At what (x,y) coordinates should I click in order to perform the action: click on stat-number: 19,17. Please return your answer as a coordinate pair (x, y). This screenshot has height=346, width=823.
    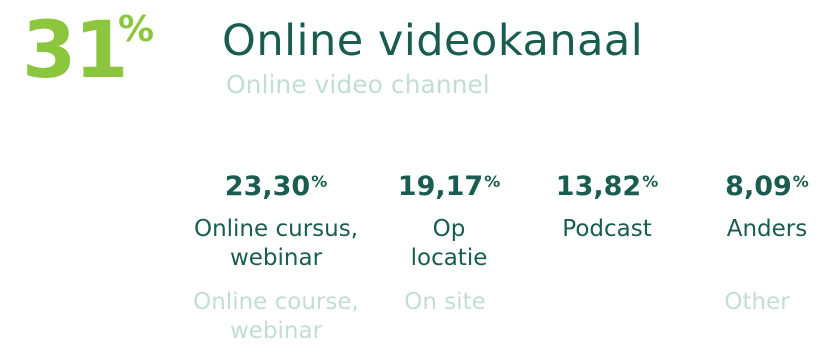
    Looking at the image, I should click on (440, 186).